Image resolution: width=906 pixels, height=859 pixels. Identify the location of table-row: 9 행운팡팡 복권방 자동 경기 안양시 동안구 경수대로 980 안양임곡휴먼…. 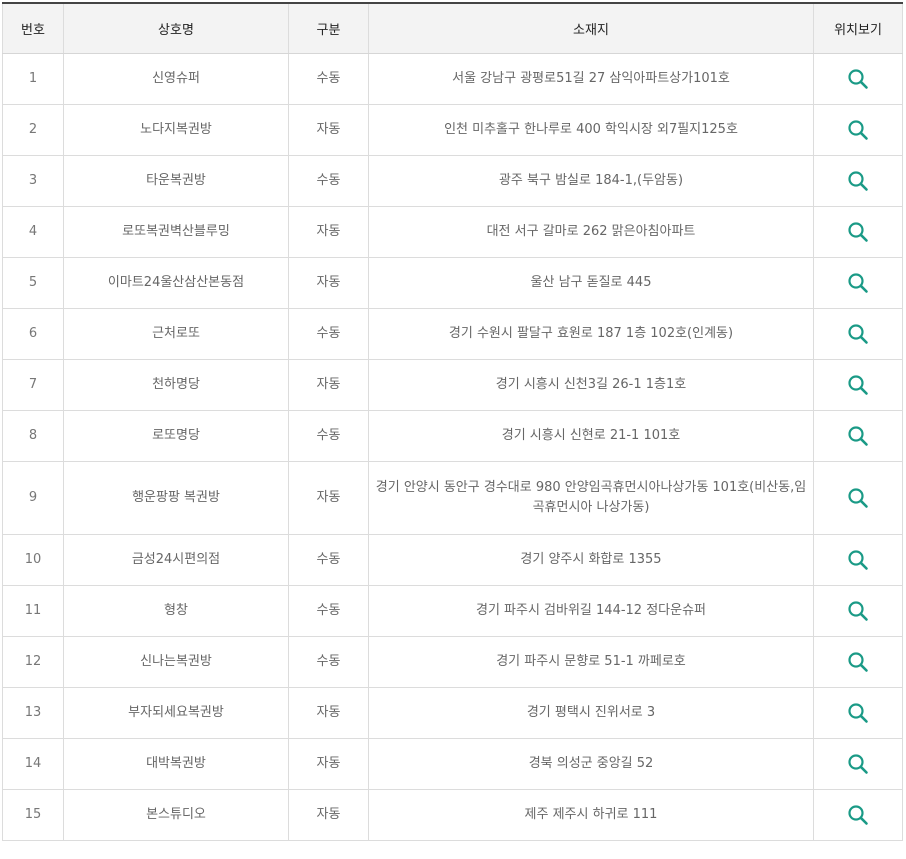
(452, 498).